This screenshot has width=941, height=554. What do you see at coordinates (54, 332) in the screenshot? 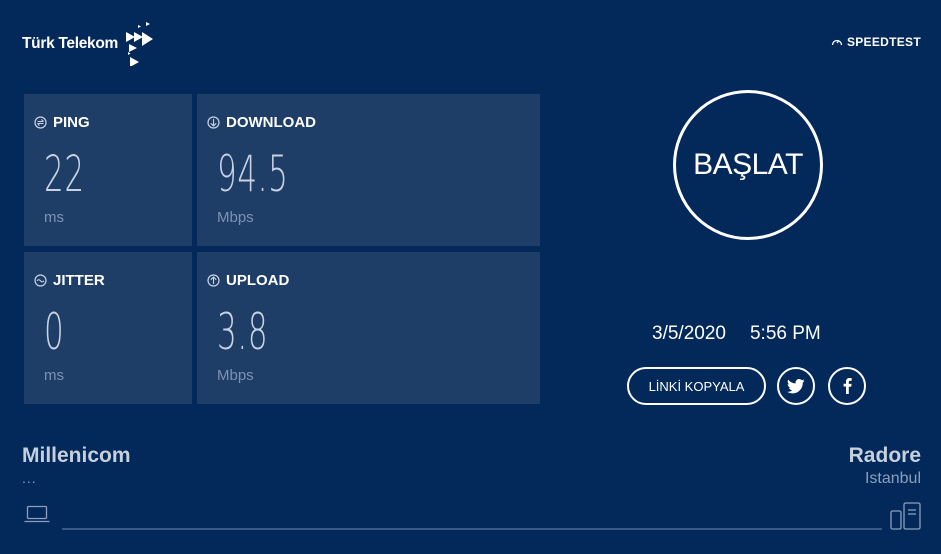
I see `jitter-value: 0` at bounding box center [54, 332].